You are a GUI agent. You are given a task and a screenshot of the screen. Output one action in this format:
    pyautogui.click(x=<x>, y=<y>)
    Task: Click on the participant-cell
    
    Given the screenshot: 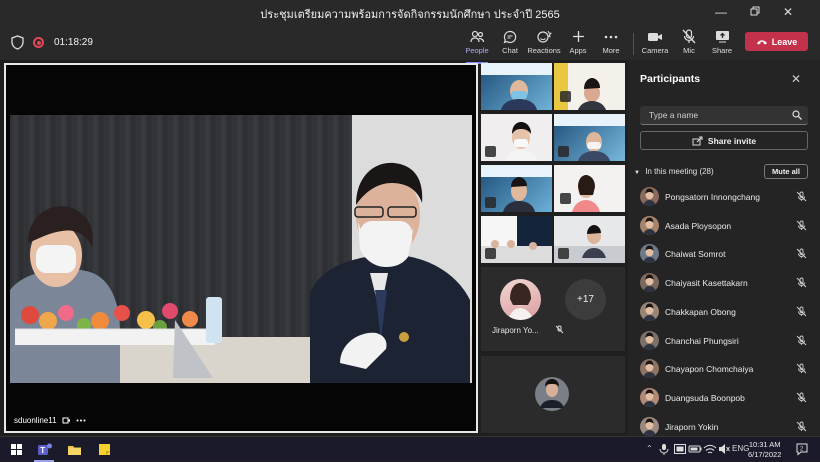 What is the action you would take?
    pyautogui.click(x=553, y=394)
    